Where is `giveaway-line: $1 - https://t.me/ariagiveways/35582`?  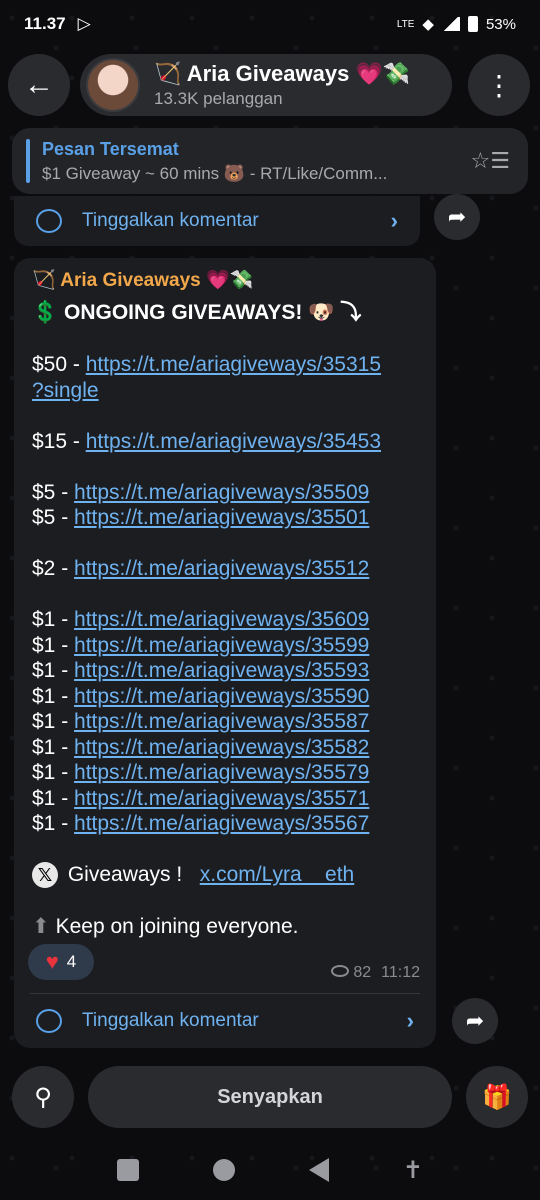
giveaway-line: $1 - https://t.me/ariagiveways/35582 is located at coordinates (225, 748).